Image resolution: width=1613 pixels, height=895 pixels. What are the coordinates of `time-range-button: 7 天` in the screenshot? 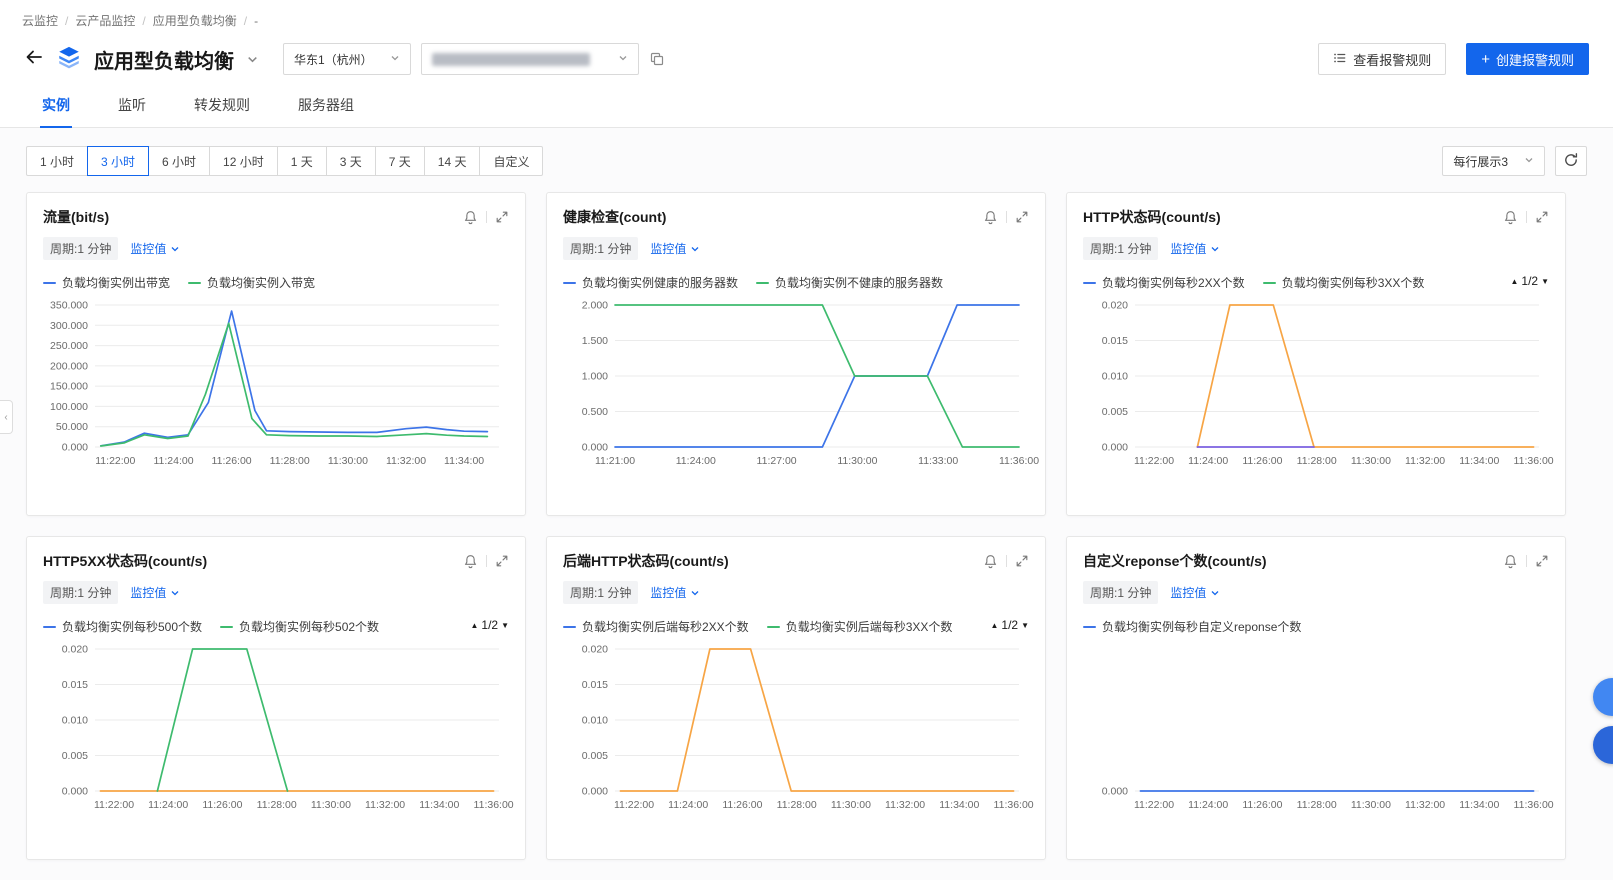 It's located at (399, 161).